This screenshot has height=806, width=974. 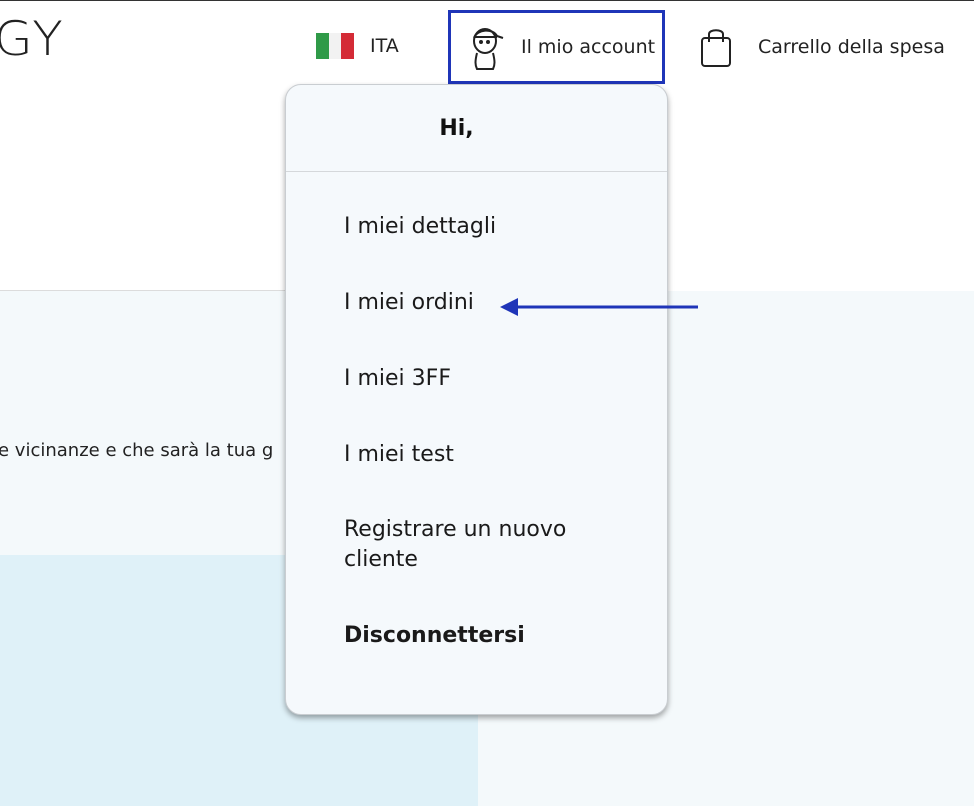 What do you see at coordinates (851, 47) in the screenshot?
I see `shopping-cart-label: Carrello della spesa` at bounding box center [851, 47].